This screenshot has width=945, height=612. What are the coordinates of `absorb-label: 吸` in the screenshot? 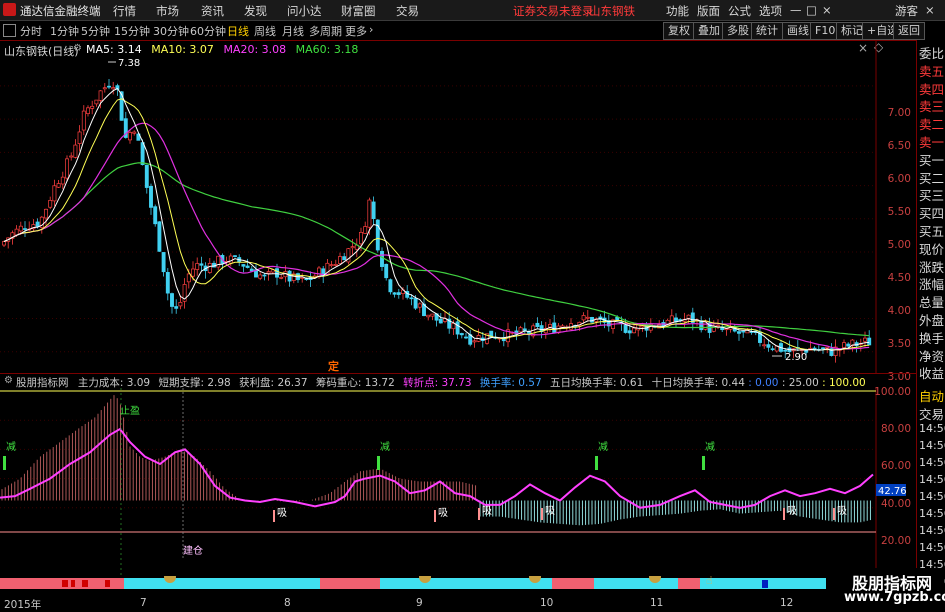 It's located at (487, 511).